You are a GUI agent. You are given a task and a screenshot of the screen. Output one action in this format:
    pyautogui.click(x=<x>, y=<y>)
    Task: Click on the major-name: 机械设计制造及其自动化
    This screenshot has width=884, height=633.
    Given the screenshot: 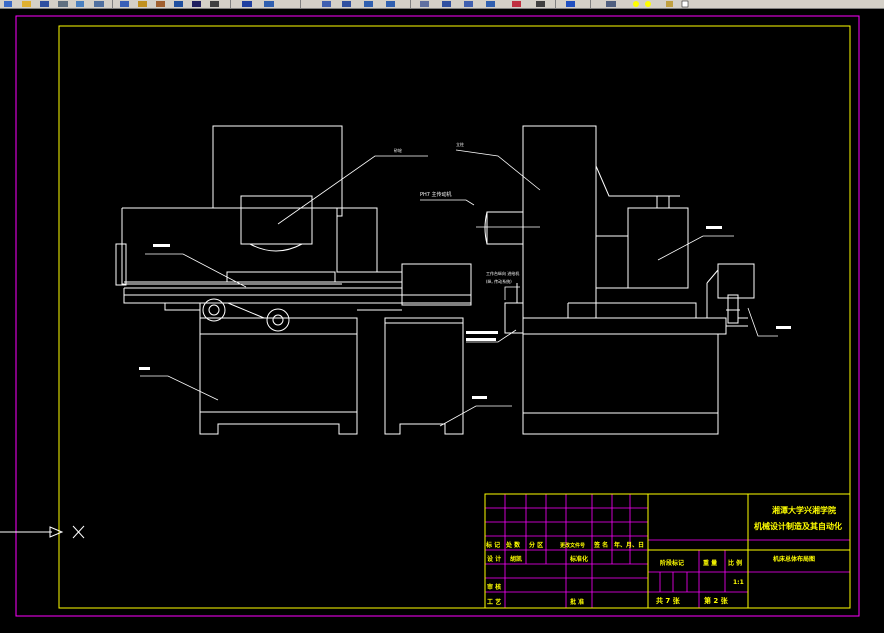 What is the action you would take?
    pyautogui.click(x=798, y=526)
    